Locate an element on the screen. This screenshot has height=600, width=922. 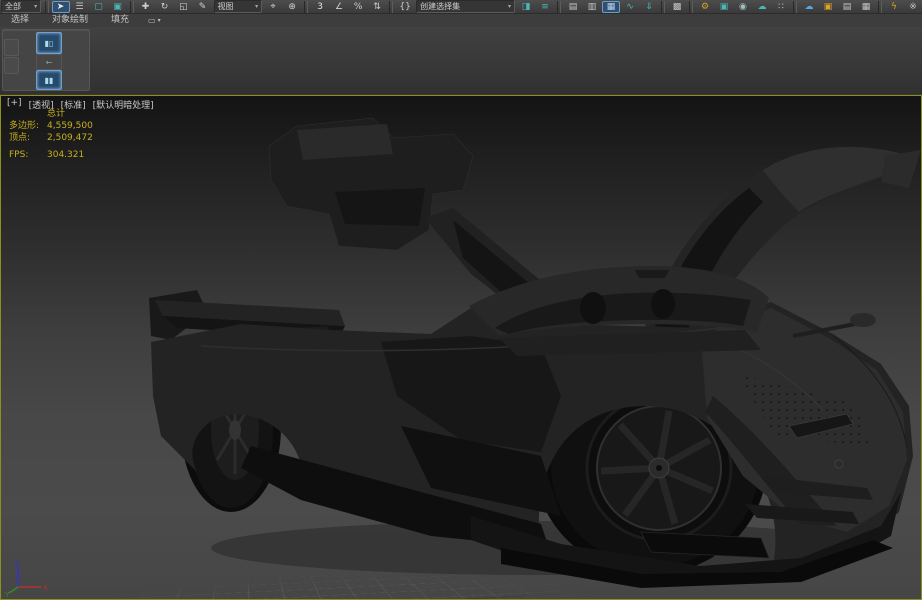
render-flags-icon: ∷ is located at coordinates (781, 7).